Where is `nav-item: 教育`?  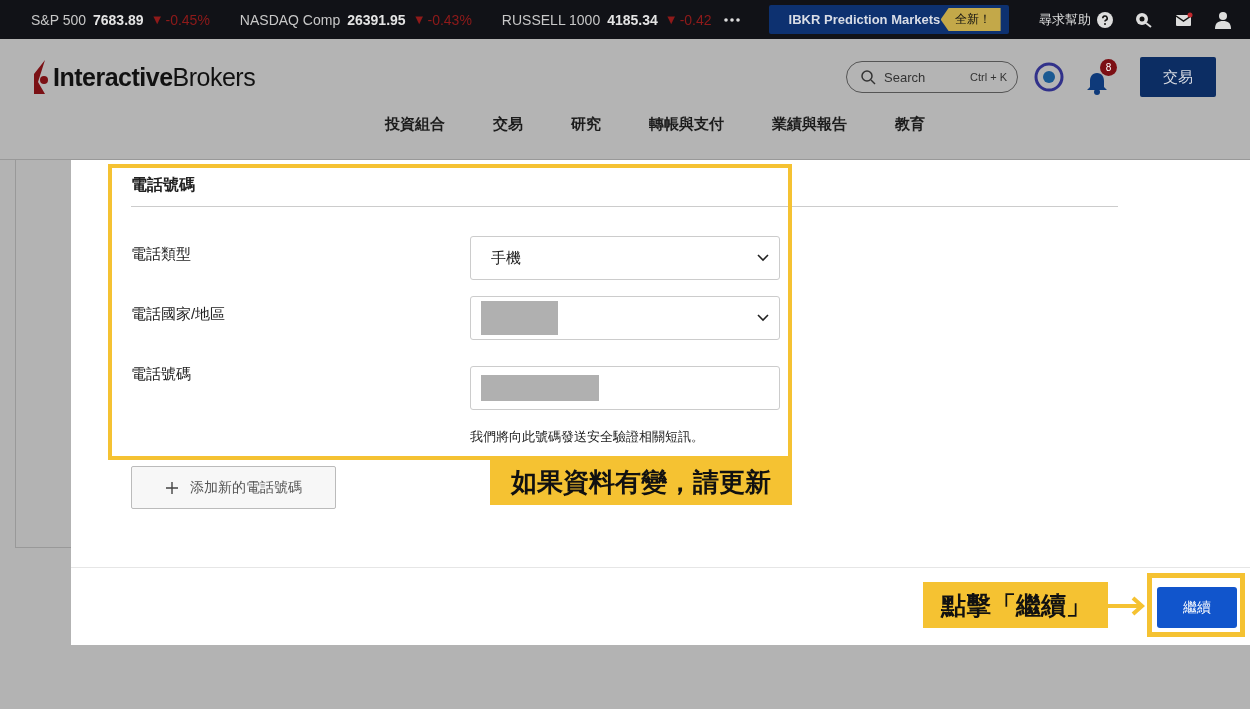
nav-item: 教育 is located at coordinates (910, 124).